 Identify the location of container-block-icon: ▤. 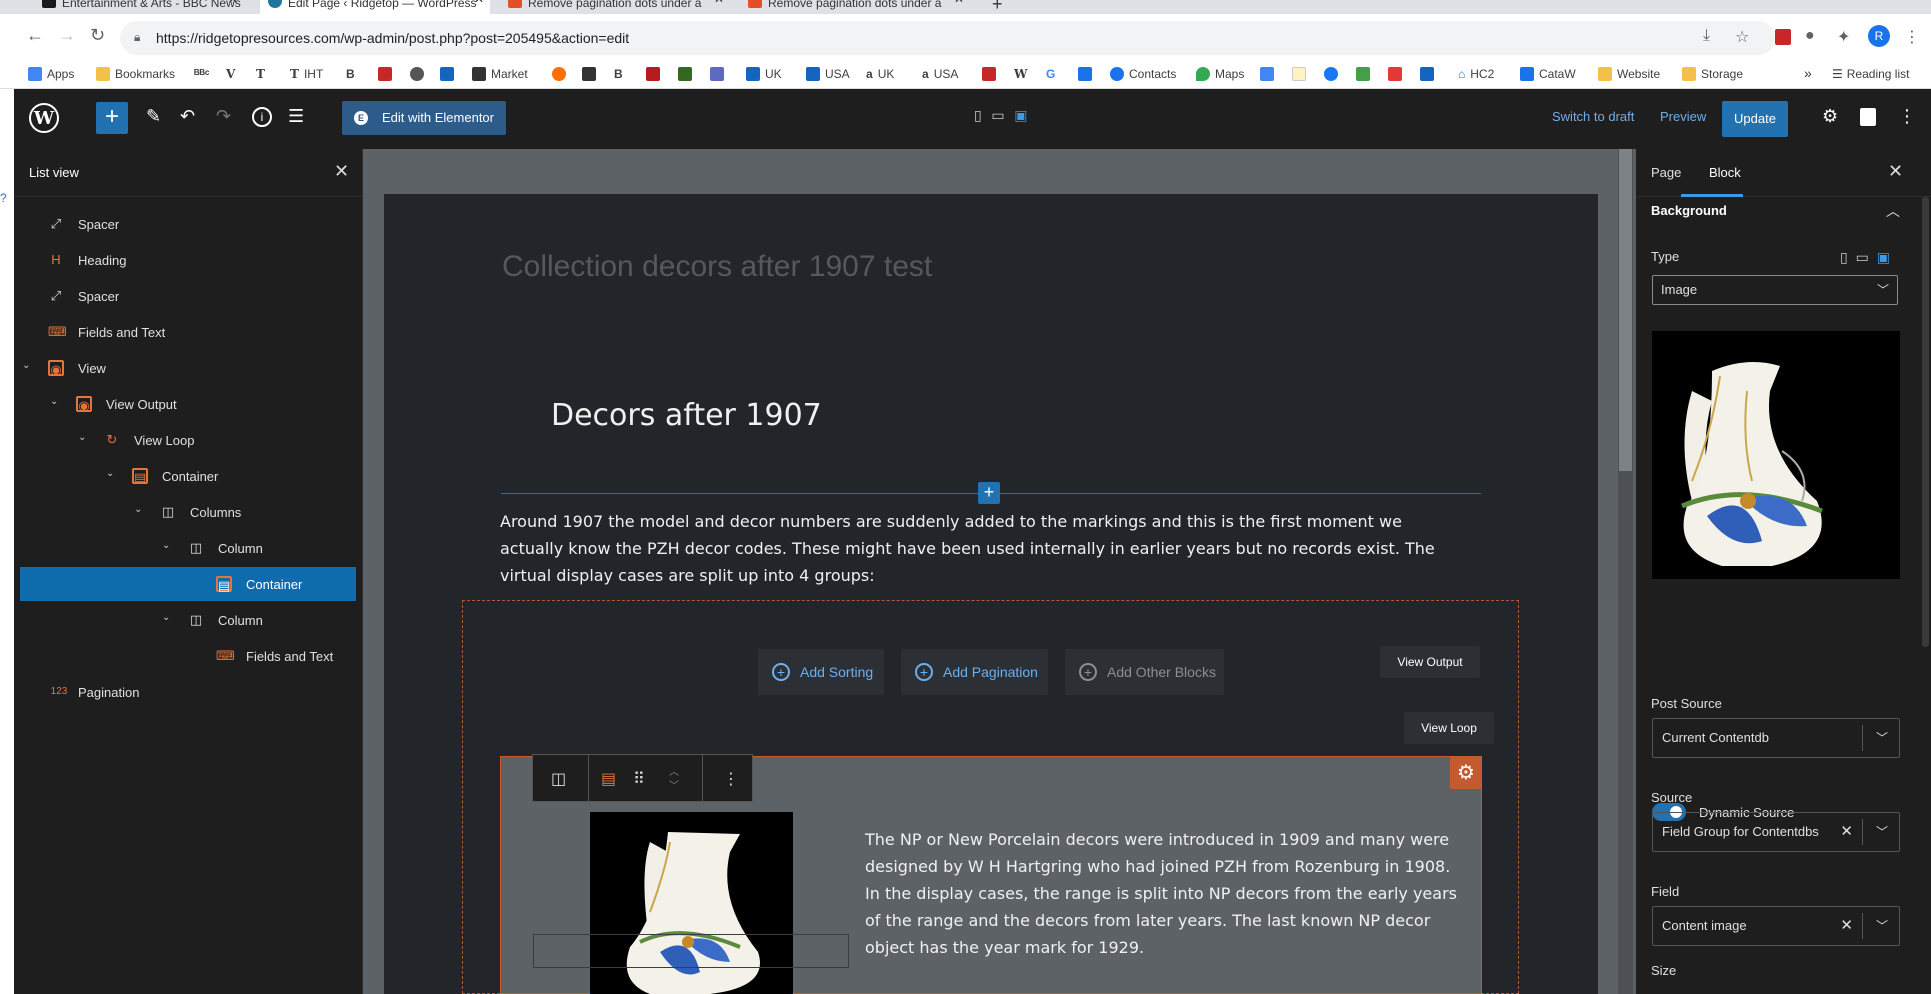
(608, 779).